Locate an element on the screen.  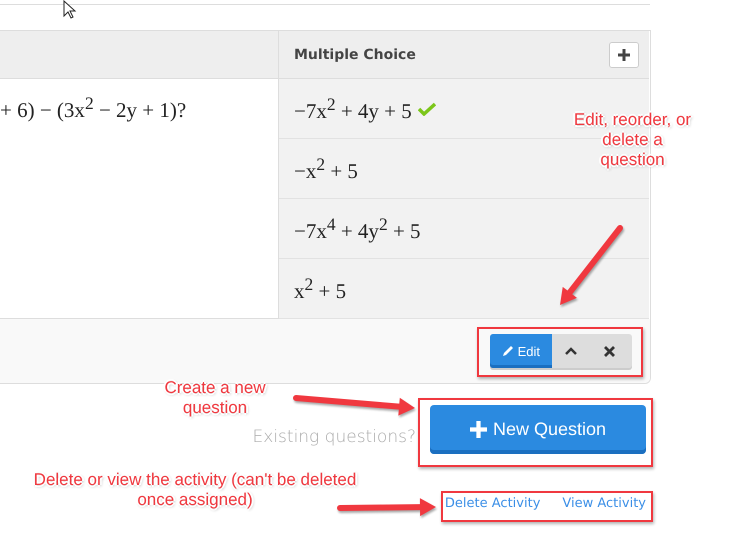
add-answer-button is located at coordinates (624, 55).